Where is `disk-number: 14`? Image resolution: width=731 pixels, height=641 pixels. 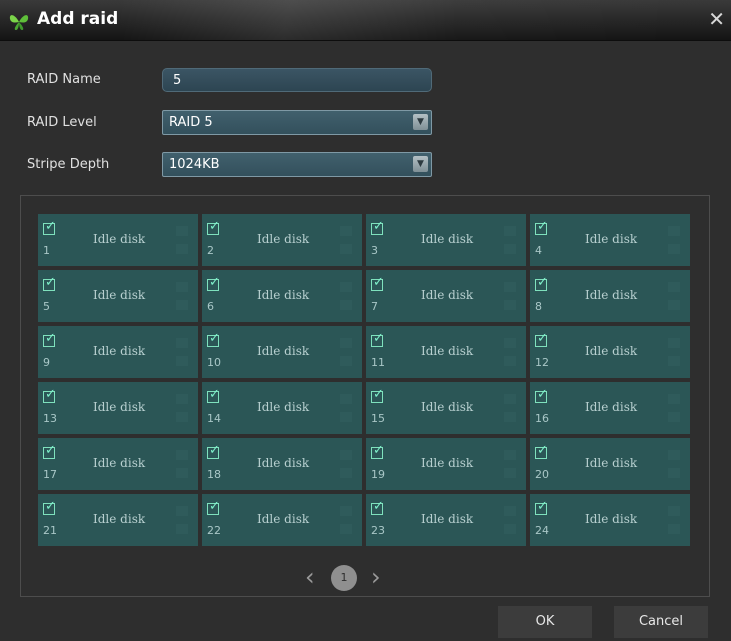 disk-number: 14 is located at coordinates (214, 418).